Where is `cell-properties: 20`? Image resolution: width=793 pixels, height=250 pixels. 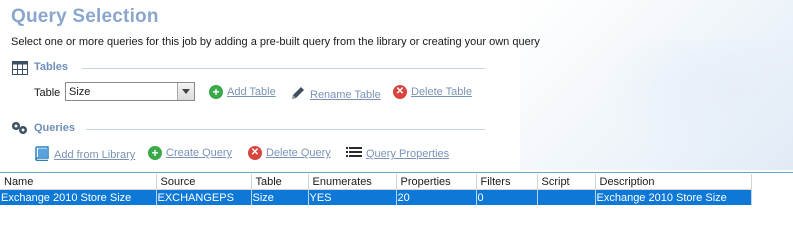 cell-properties: 20 is located at coordinates (436, 197).